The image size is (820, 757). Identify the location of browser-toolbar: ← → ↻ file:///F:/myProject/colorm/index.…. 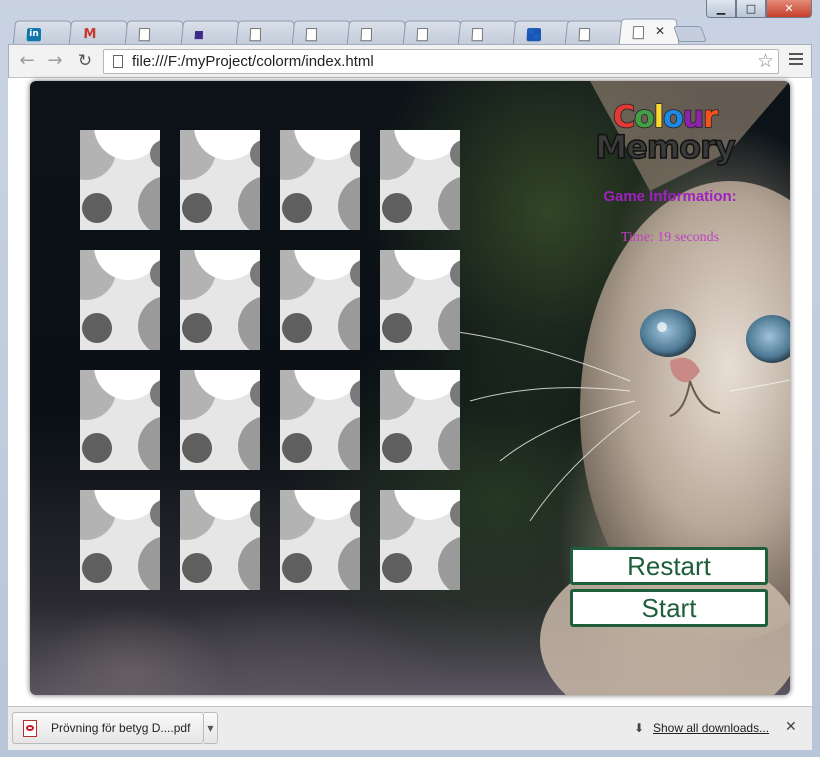
(410, 61).